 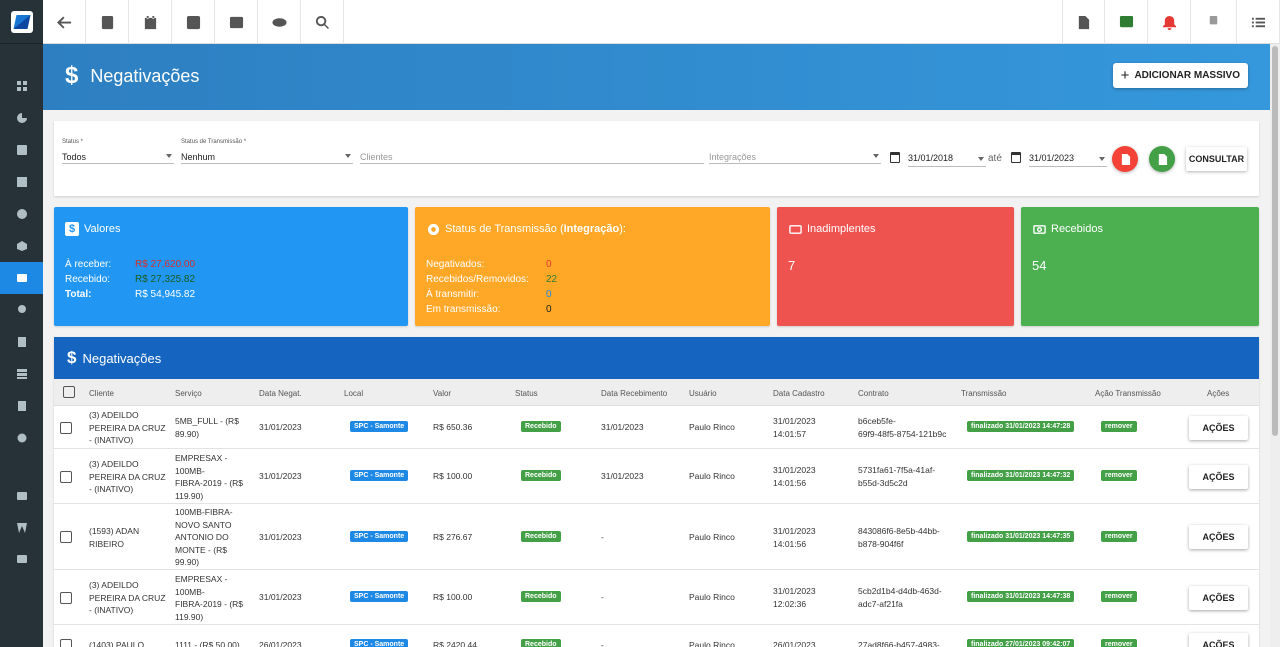 I want to click on status-badge: Recebido, so click(x=541, y=536).